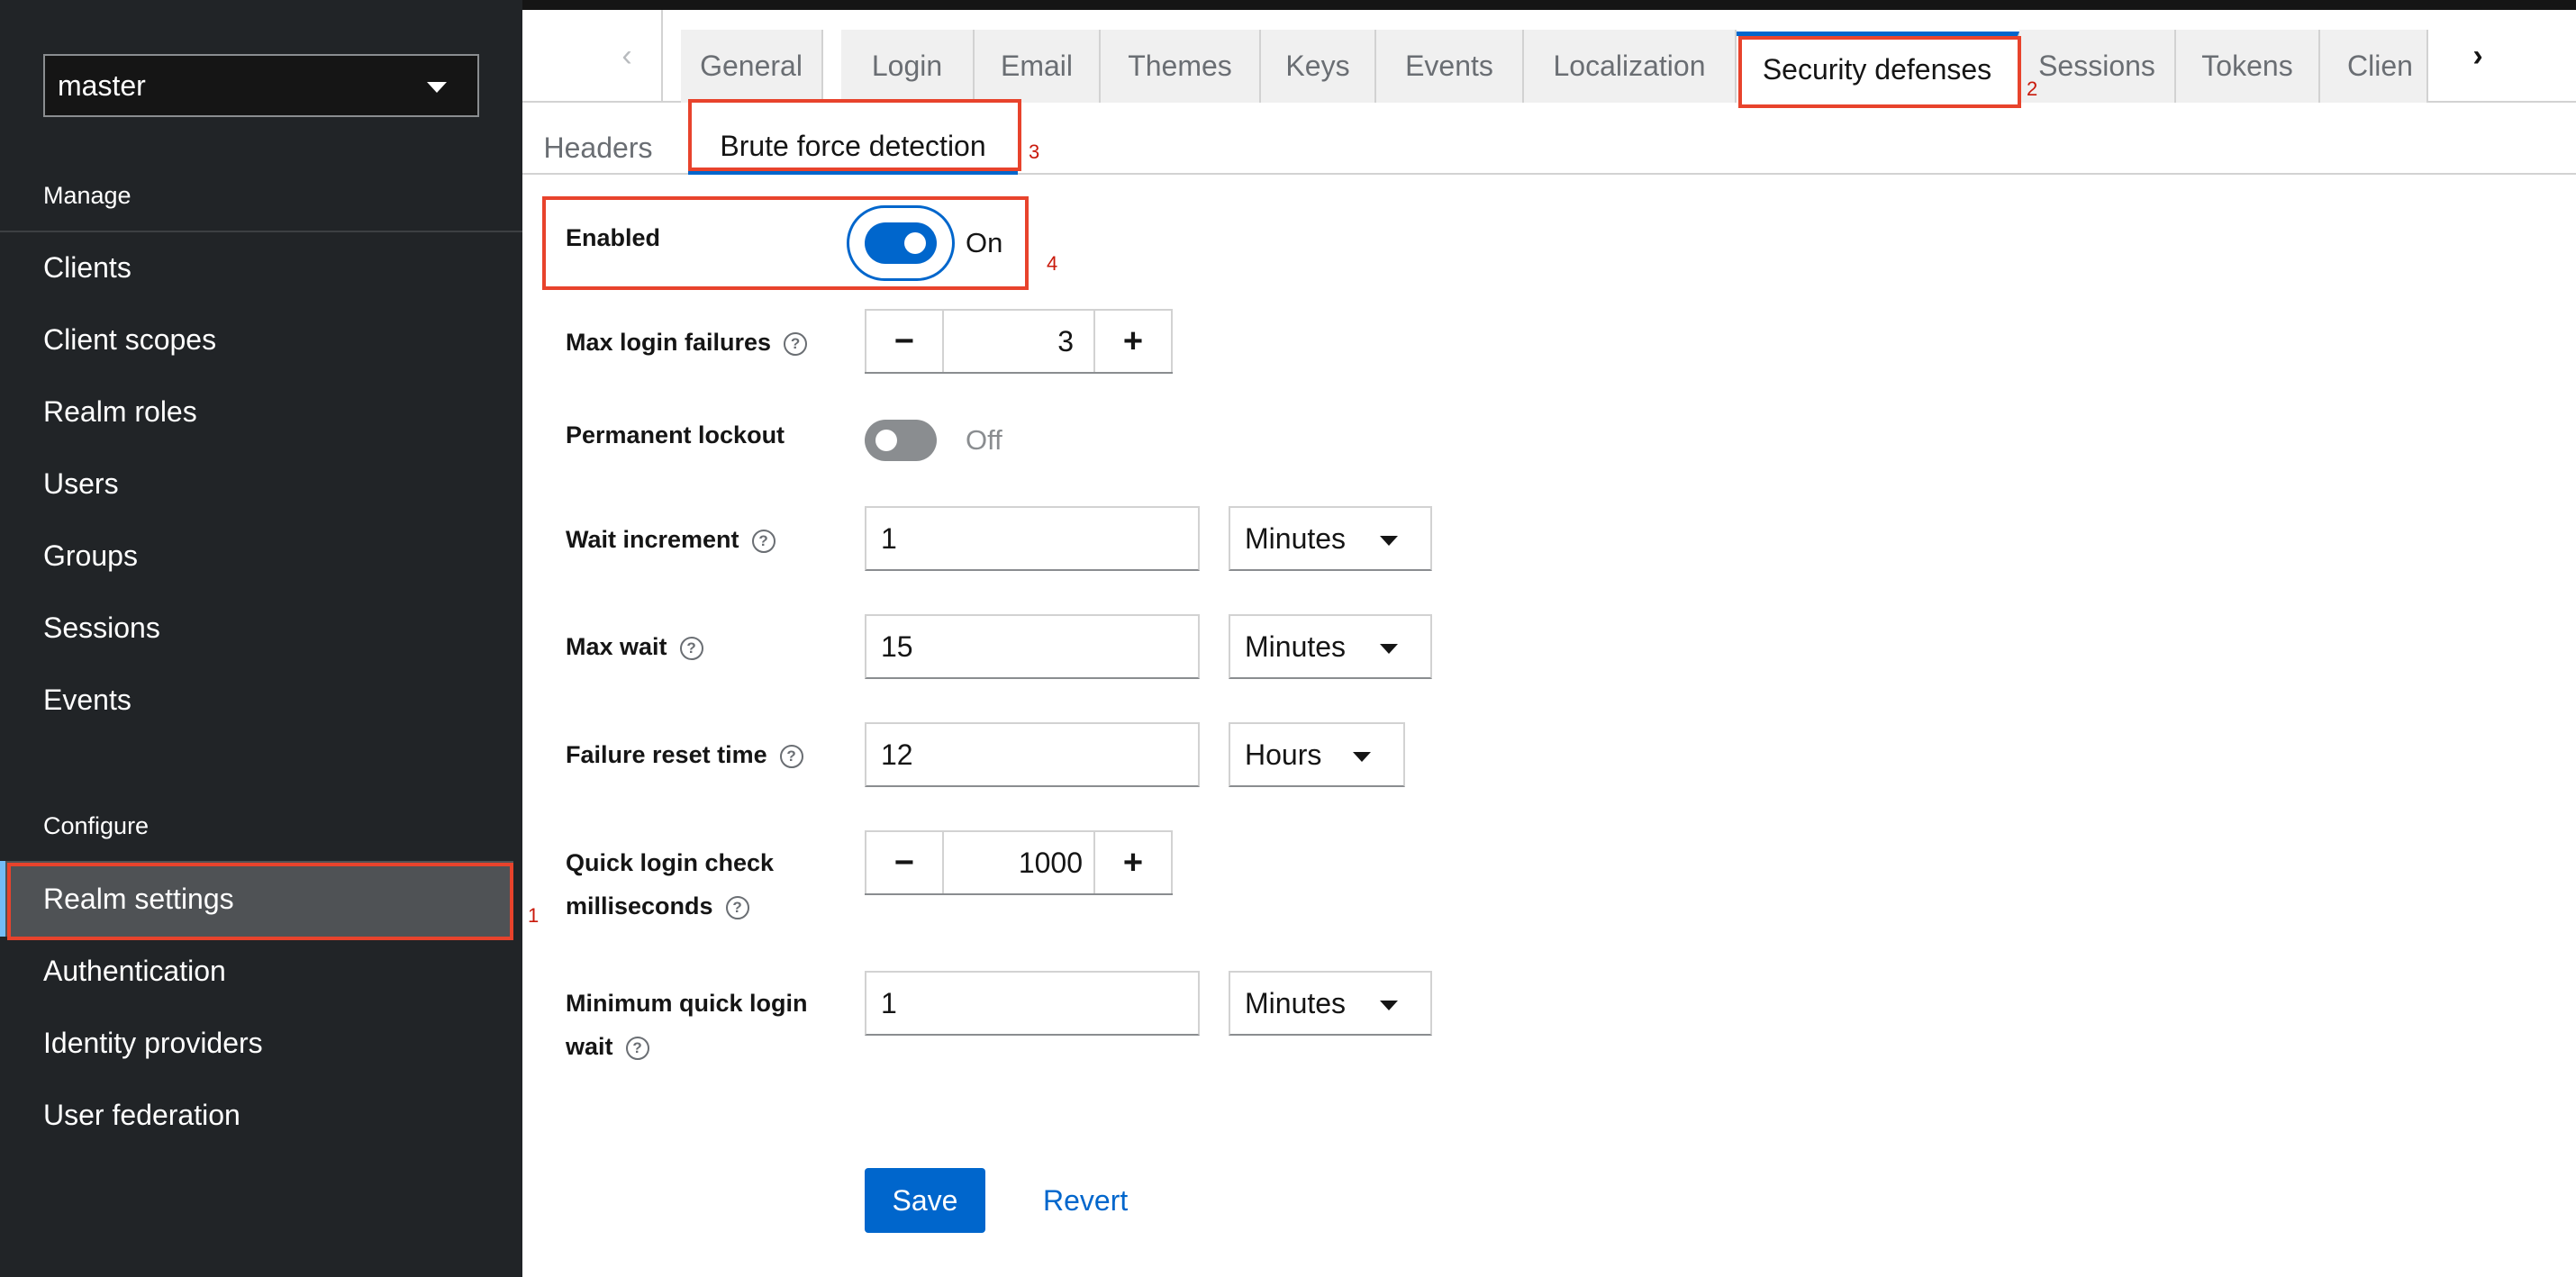 The height and width of the screenshot is (1277, 2576). I want to click on sidebar-item-authentication: Authentication, so click(134, 971).